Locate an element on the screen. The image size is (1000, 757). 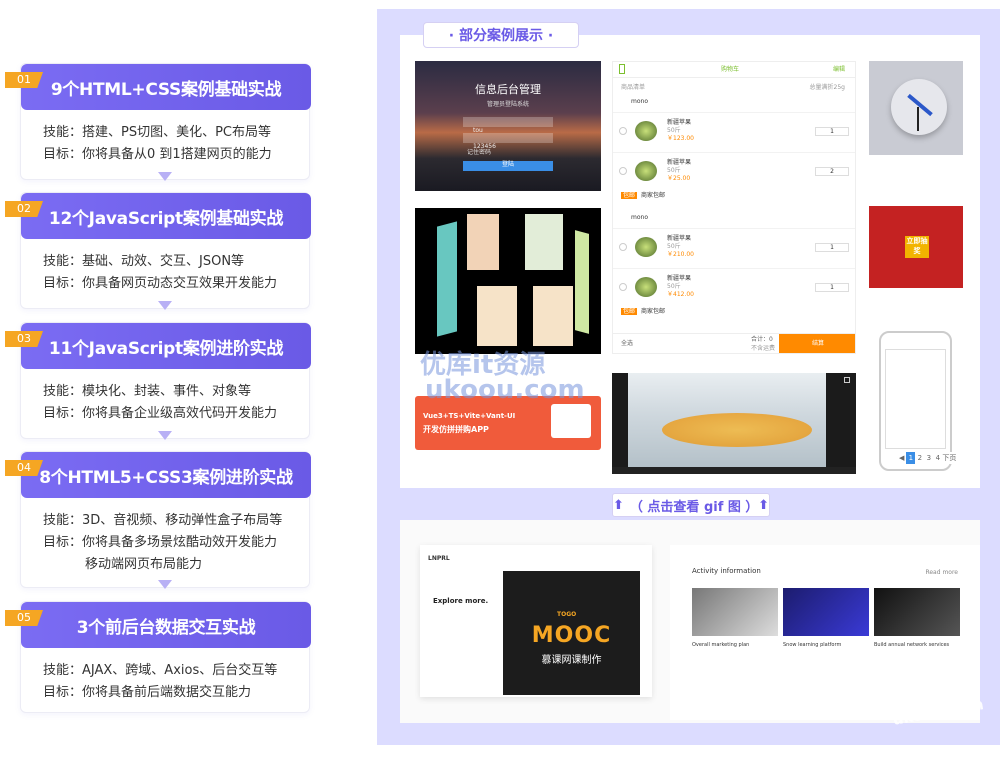
lottery-grid-thumbnail: 立即抽奖 is located at coordinates (916, 247).